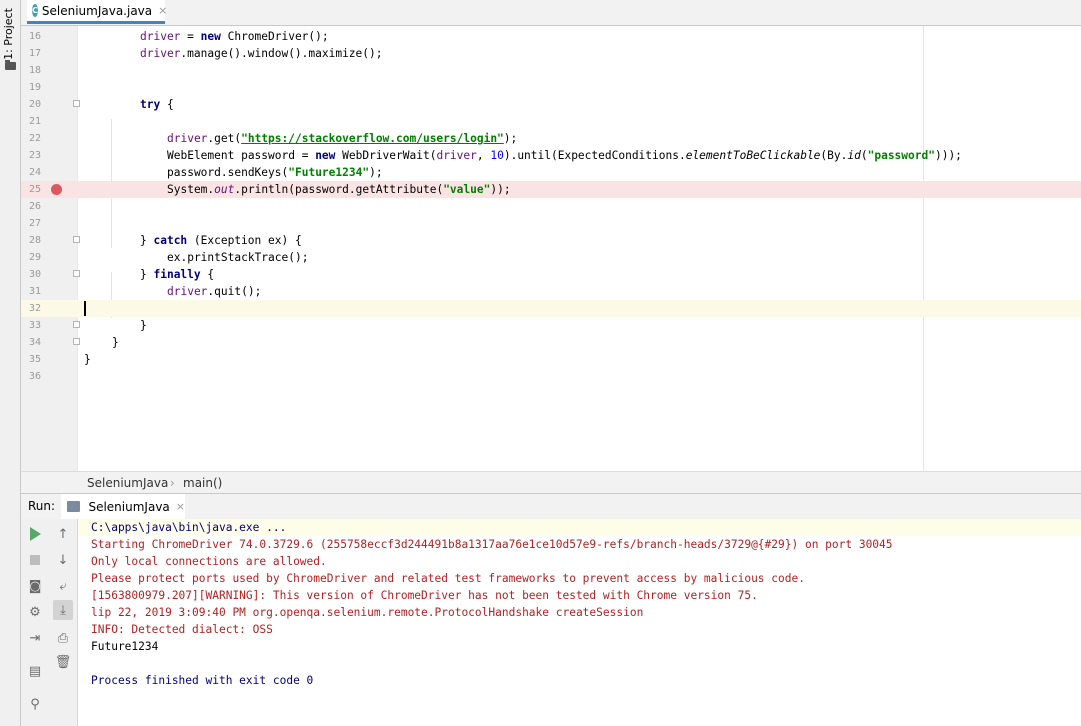 The width and height of the screenshot is (1081, 726). What do you see at coordinates (241, 155) in the screenshot?
I see `code-token: WebElement password =` at bounding box center [241, 155].